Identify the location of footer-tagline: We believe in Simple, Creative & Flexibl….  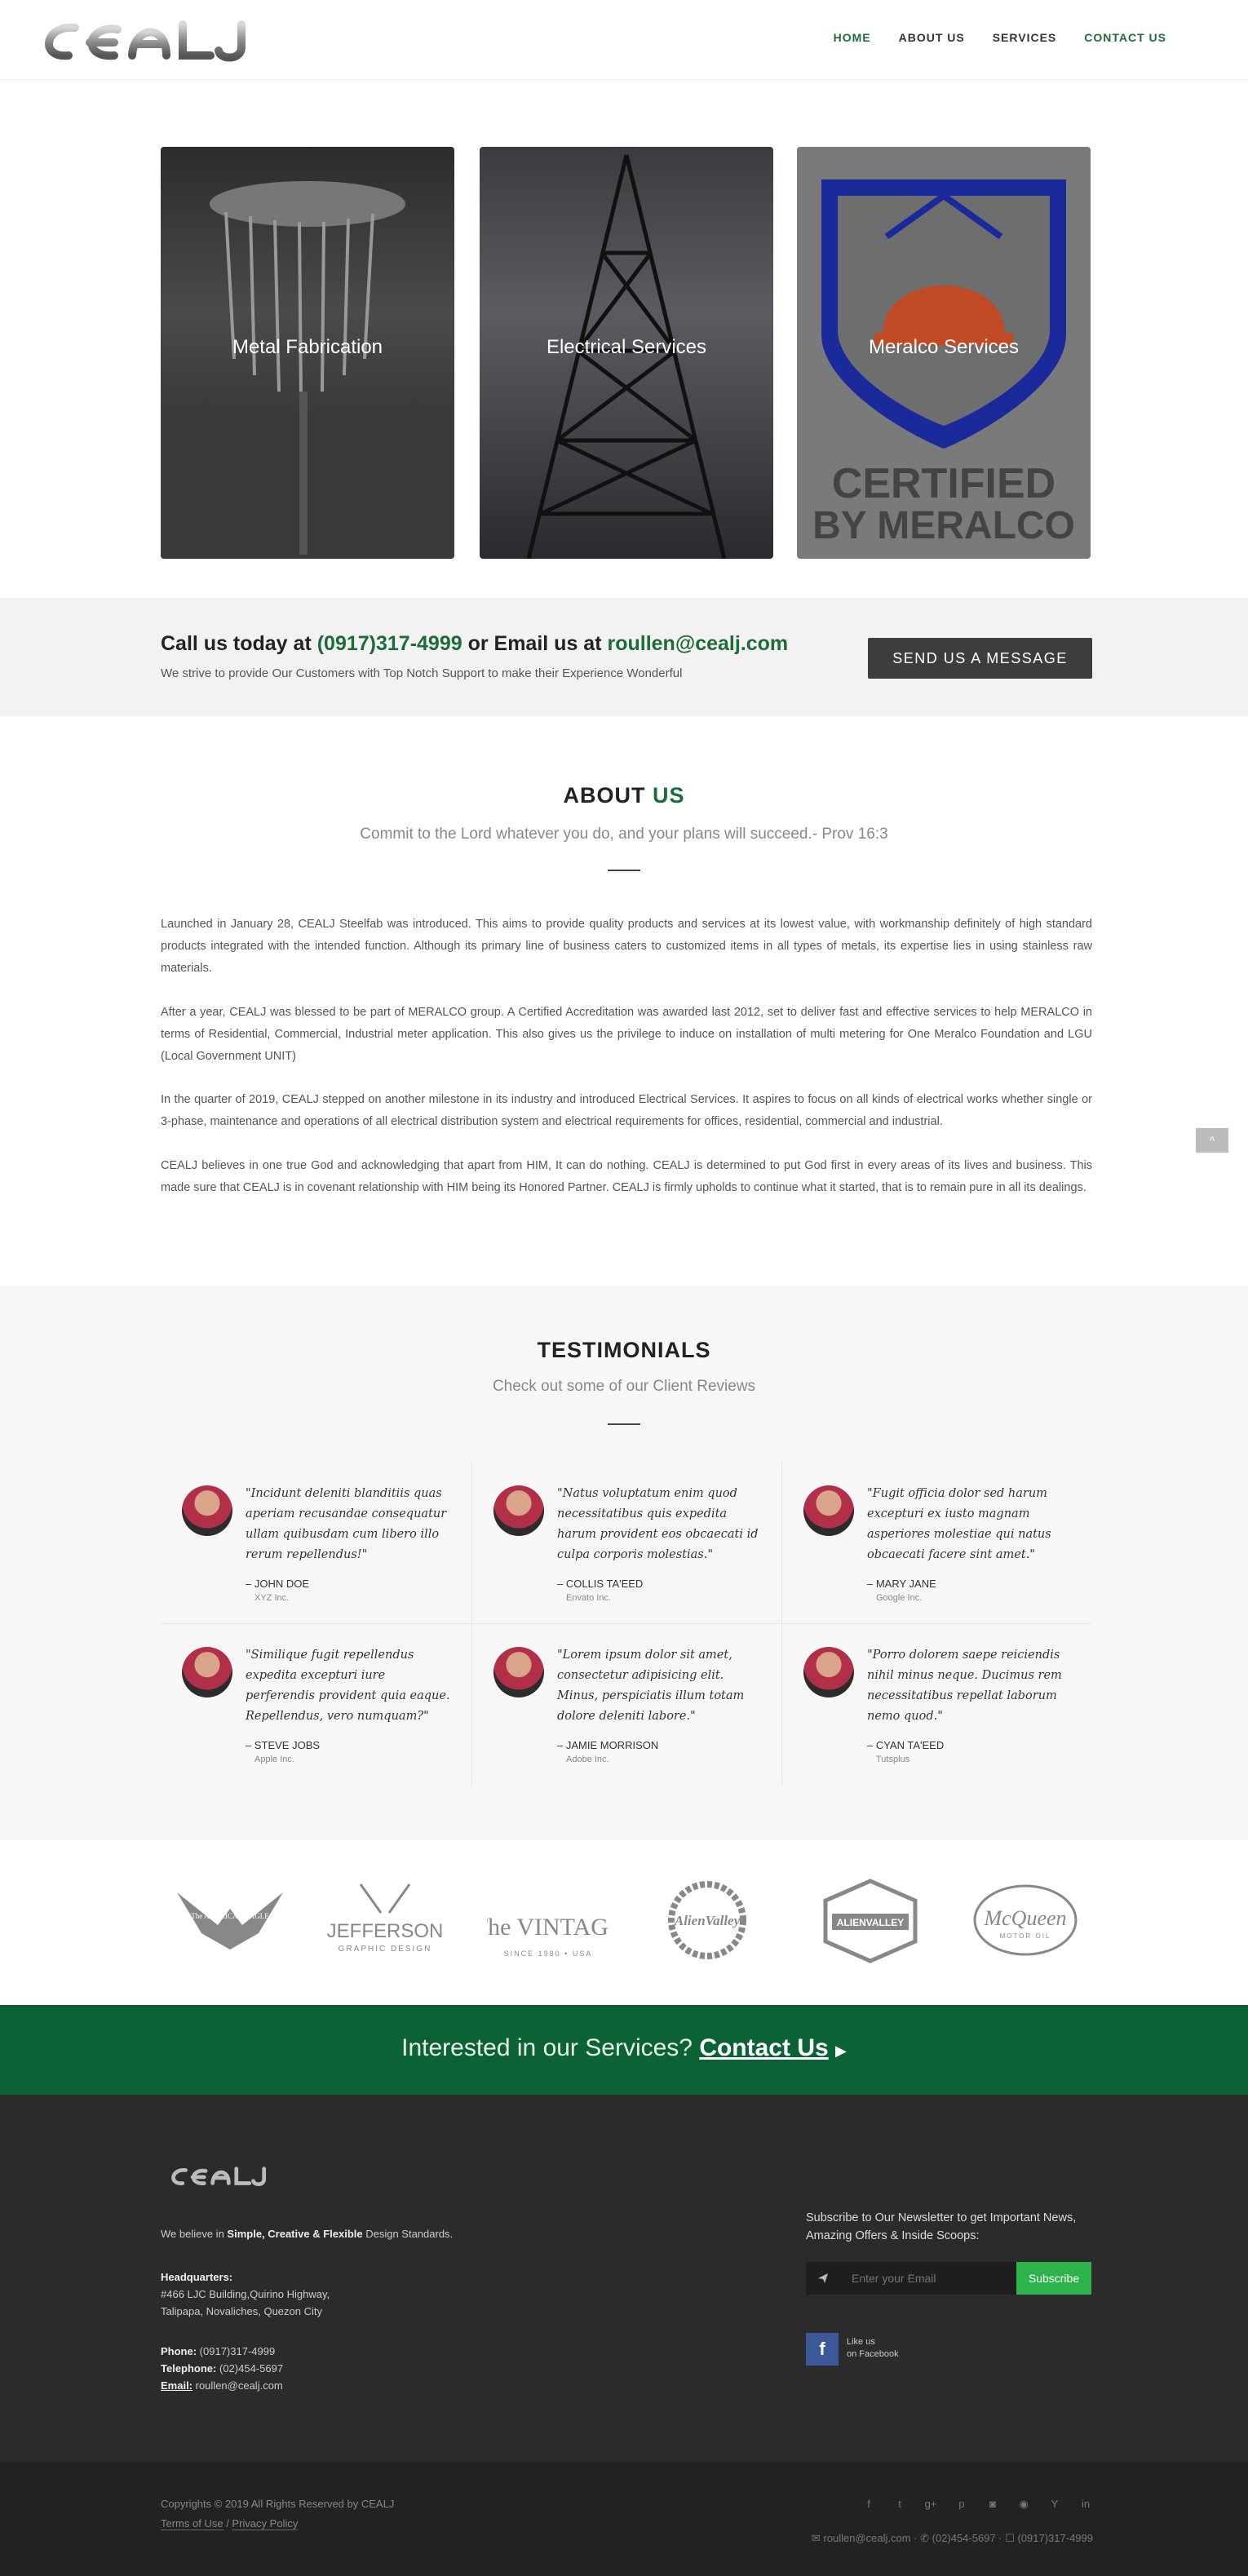
(307, 2233).